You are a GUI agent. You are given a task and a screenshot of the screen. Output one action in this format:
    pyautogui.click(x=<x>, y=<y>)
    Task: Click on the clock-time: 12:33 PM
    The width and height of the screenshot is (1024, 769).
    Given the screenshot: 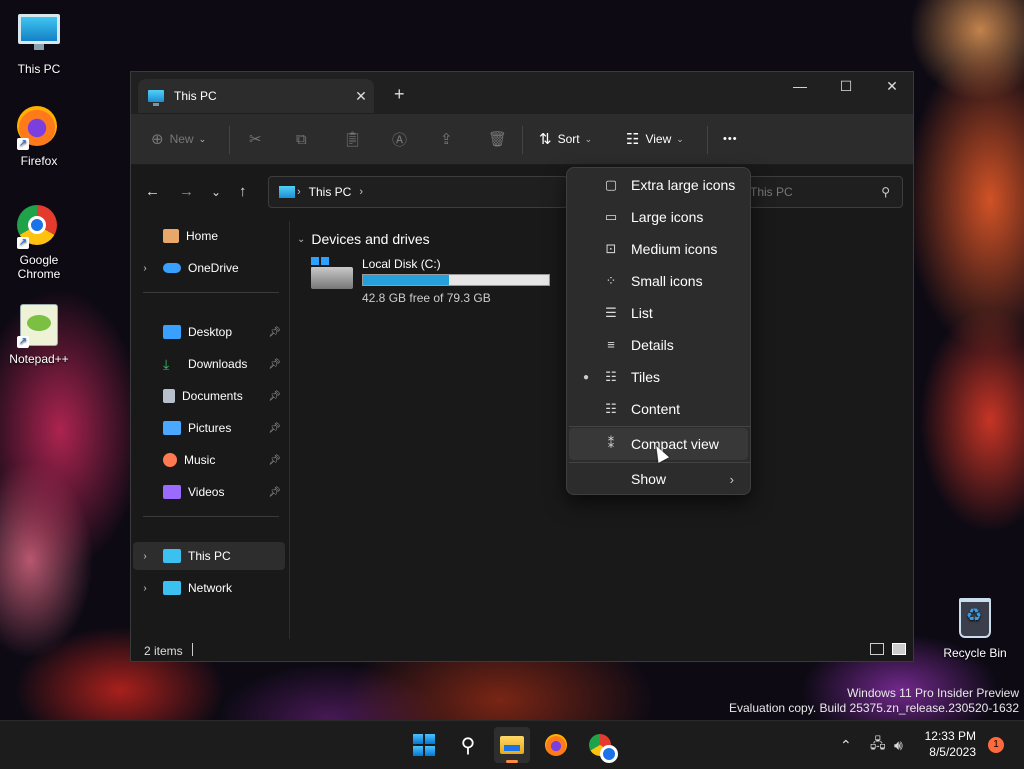 What is the action you would take?
    pyautogui.click(x=950, y=736)
    